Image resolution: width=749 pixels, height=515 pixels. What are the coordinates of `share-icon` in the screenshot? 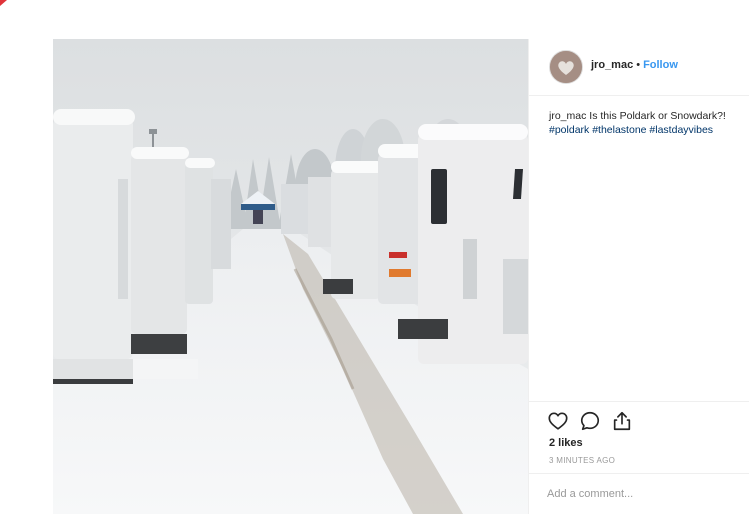 It's located at (622, 421).